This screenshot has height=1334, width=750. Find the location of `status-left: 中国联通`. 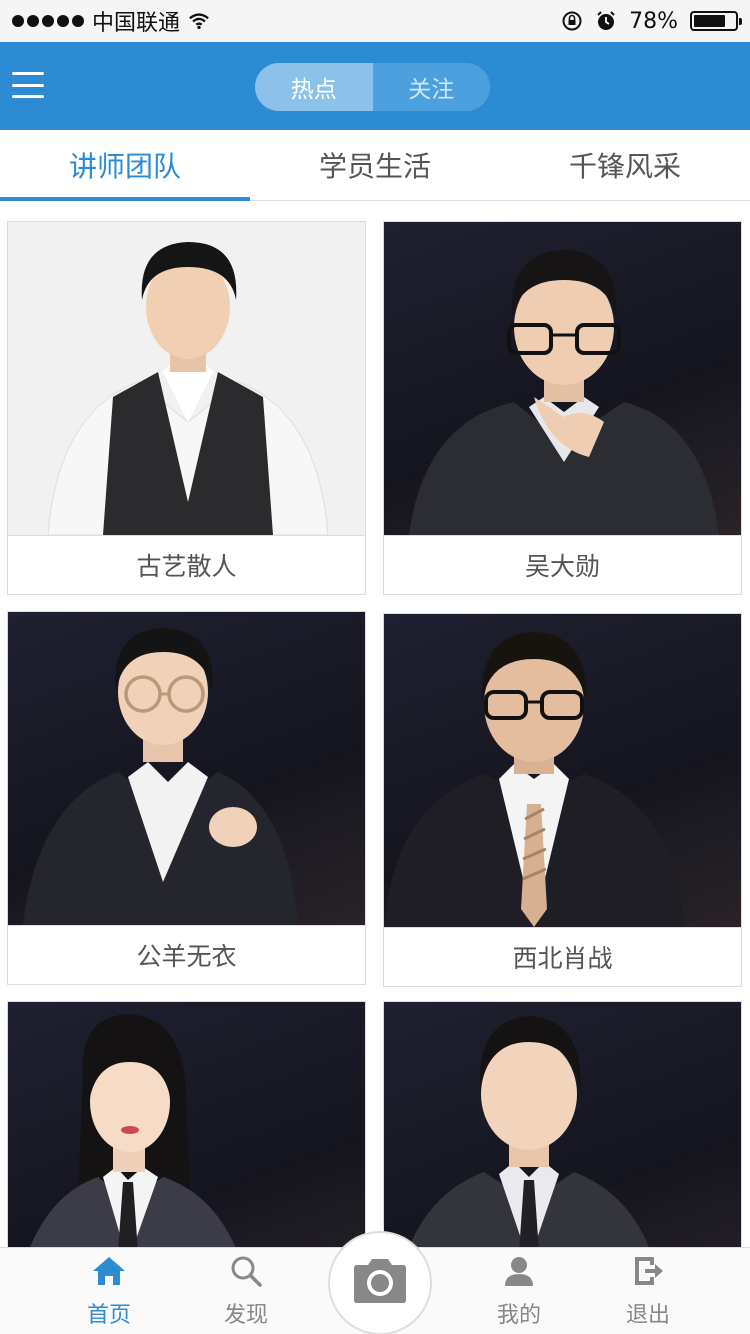

status-left: 中国联通 is located at coordinates (111, 21).